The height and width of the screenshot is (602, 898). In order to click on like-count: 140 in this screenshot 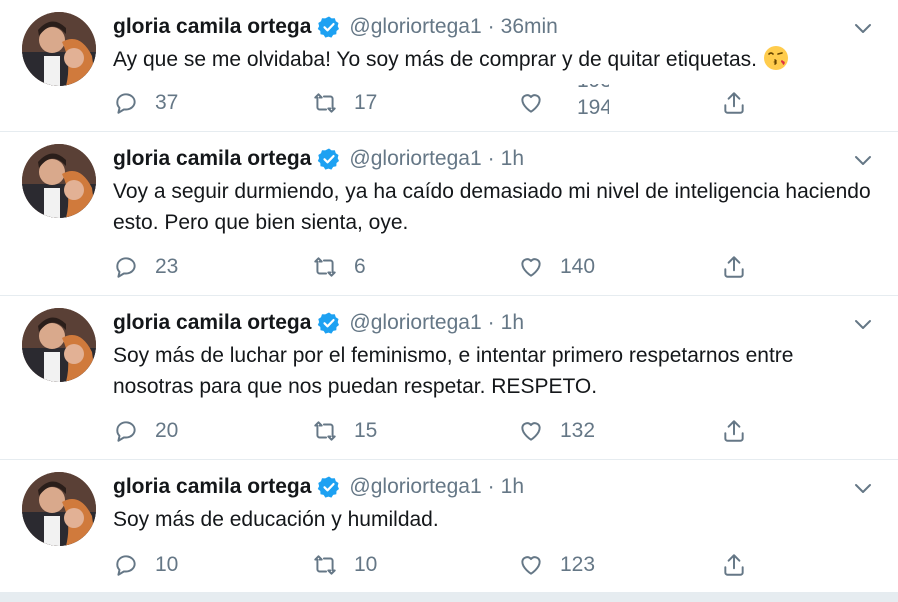, I will do `click(578, 266)`.